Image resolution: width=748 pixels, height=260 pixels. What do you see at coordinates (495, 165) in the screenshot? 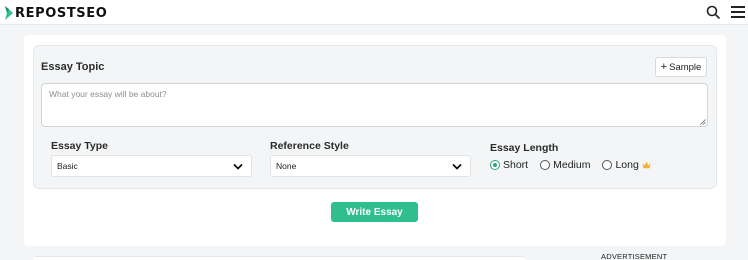
I see `radio-selected-icon` at bounding box center [495, 165].